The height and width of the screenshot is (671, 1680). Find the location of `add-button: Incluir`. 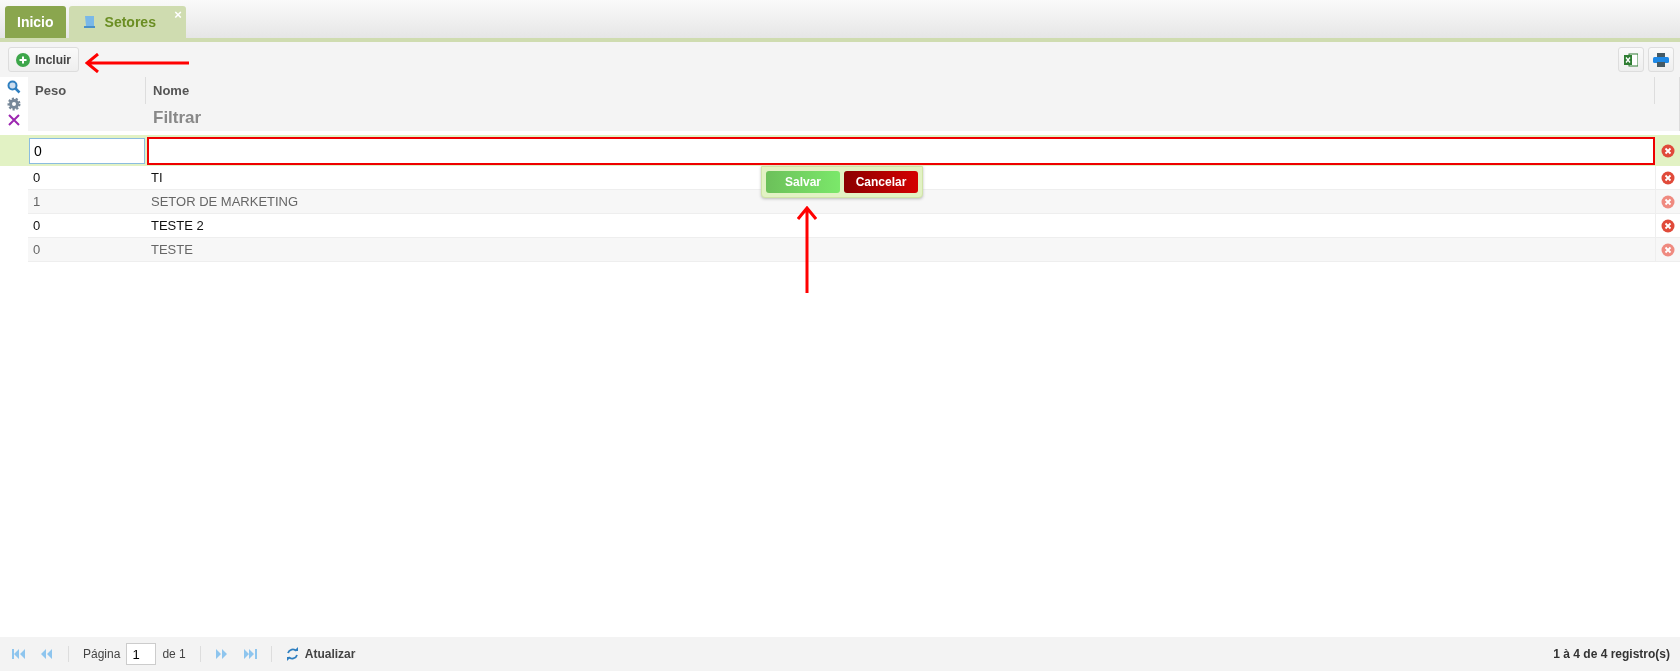

add-button: Incluir is located at coordinates (43, 59).